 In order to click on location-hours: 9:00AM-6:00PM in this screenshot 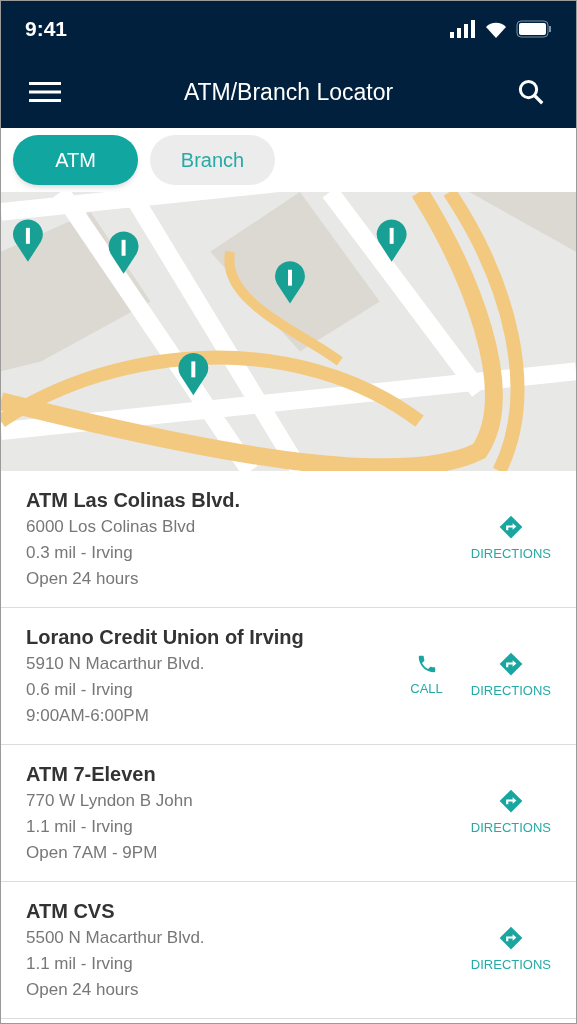, I will do `click(88, 716)`.